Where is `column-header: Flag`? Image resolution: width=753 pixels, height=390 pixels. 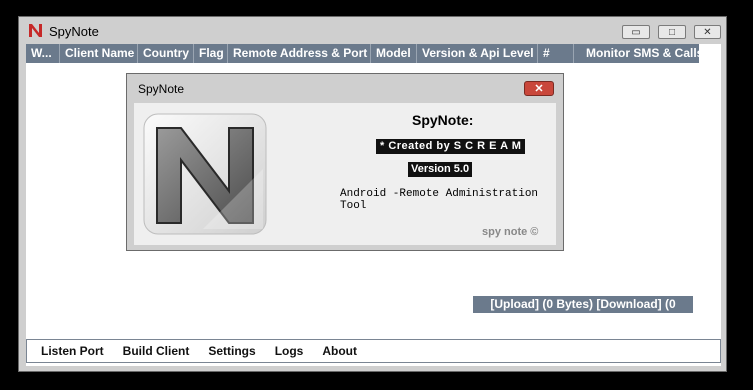
column-header: Flag is located at coordinates (211, 53).